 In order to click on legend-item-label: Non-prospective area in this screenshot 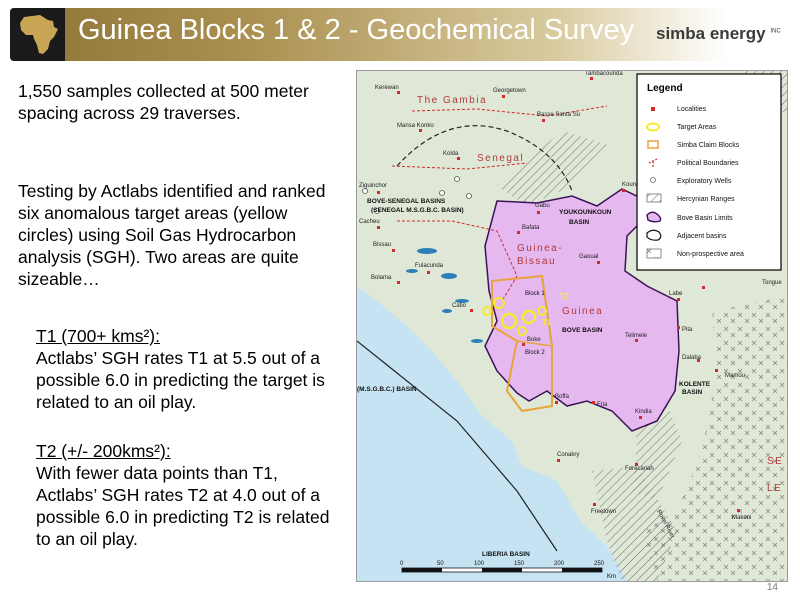, I will do `click(710, 254)`.